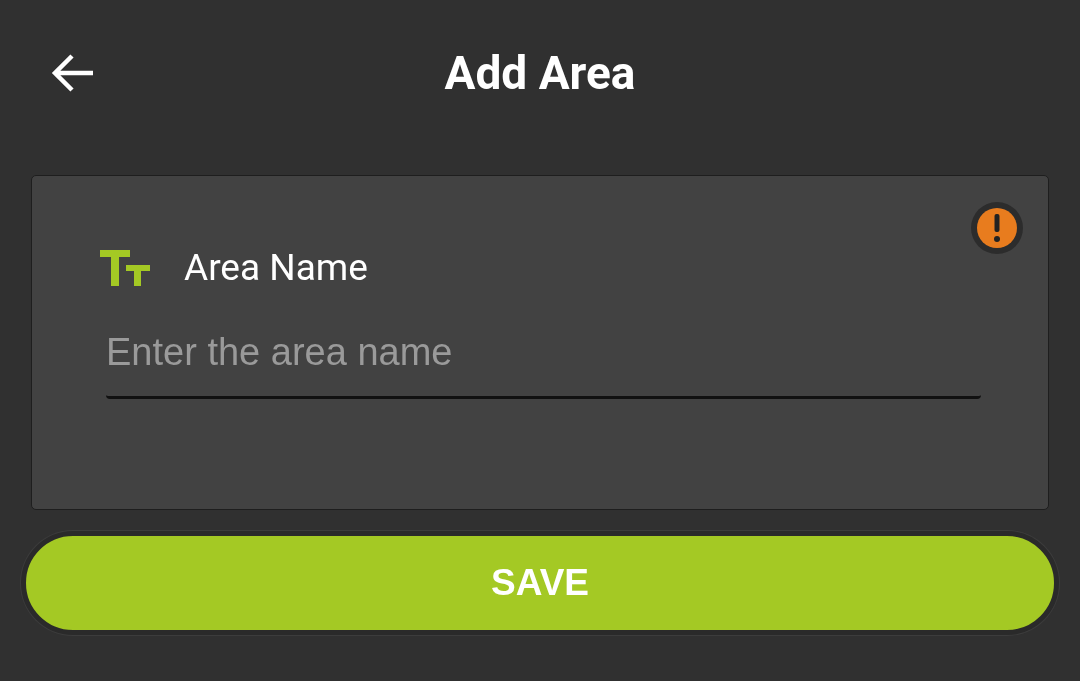  I want to click on field-label: Area Name, so click(276, 267).